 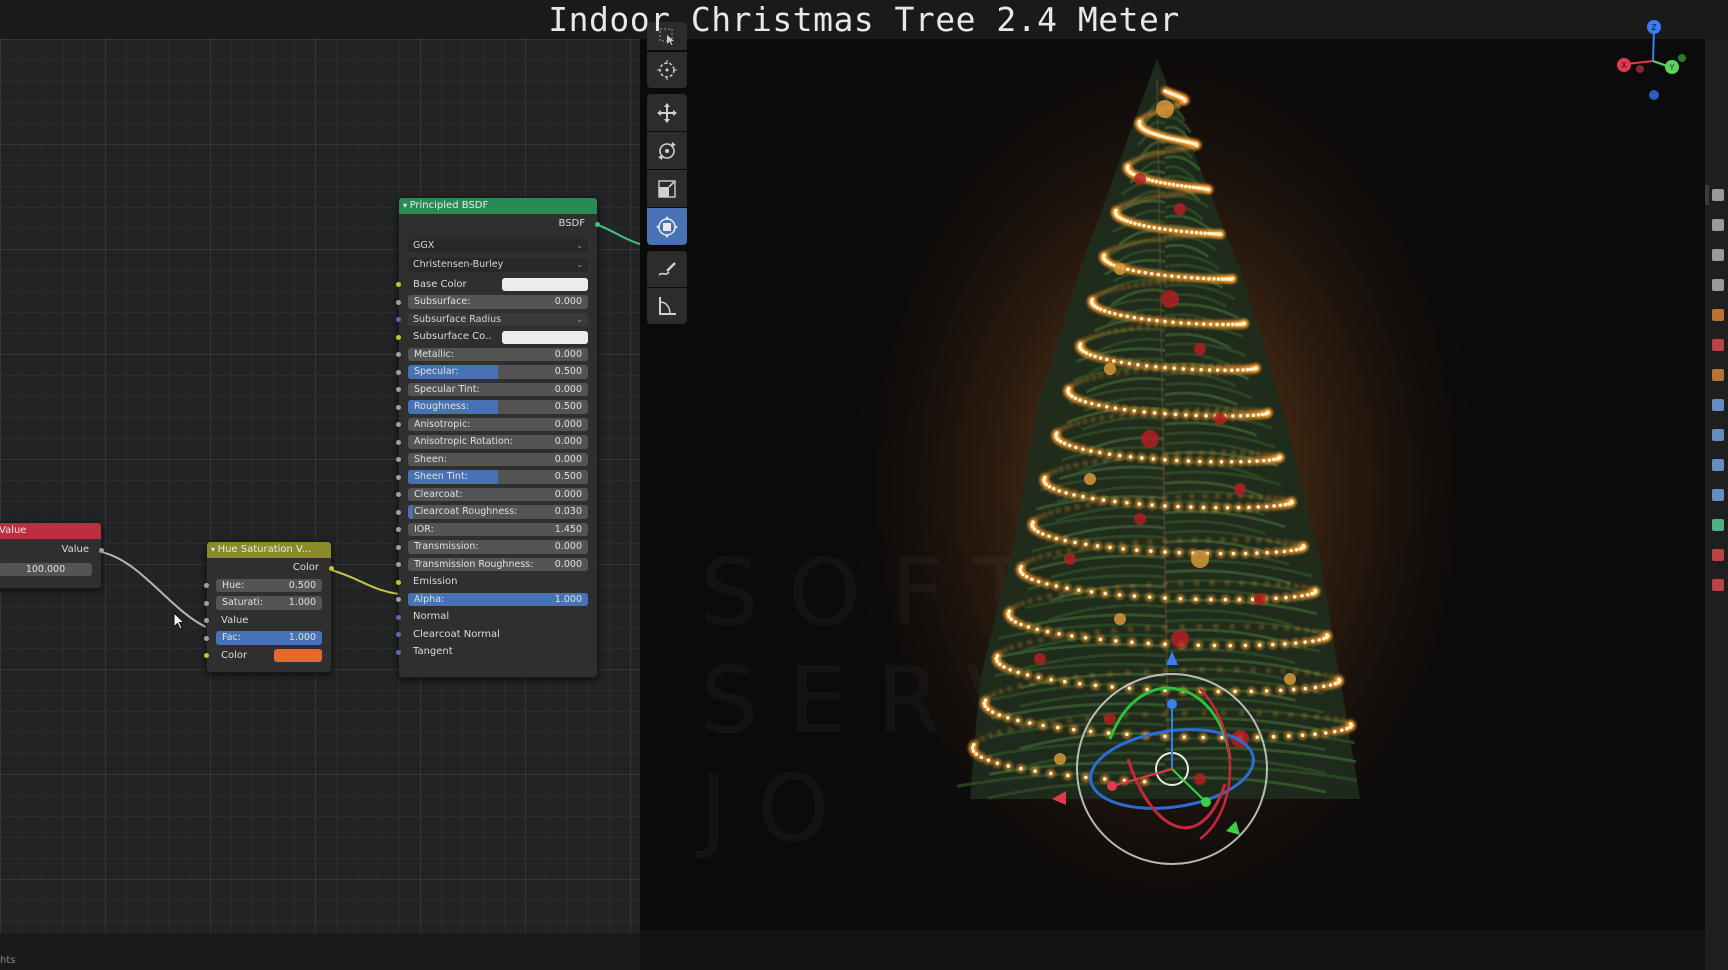 What do you see at coordinates (1654, 95) in the screenshot?
I see `gizmo-neg-z` at bounding box center [1654, 95].